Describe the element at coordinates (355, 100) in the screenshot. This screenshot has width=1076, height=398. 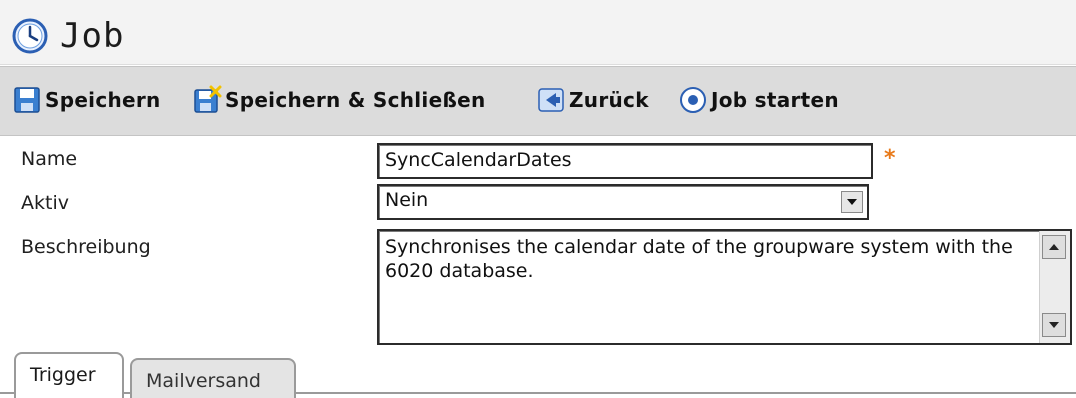
I see `save-and-close-button-label: Speichern & Schließen` at that location.